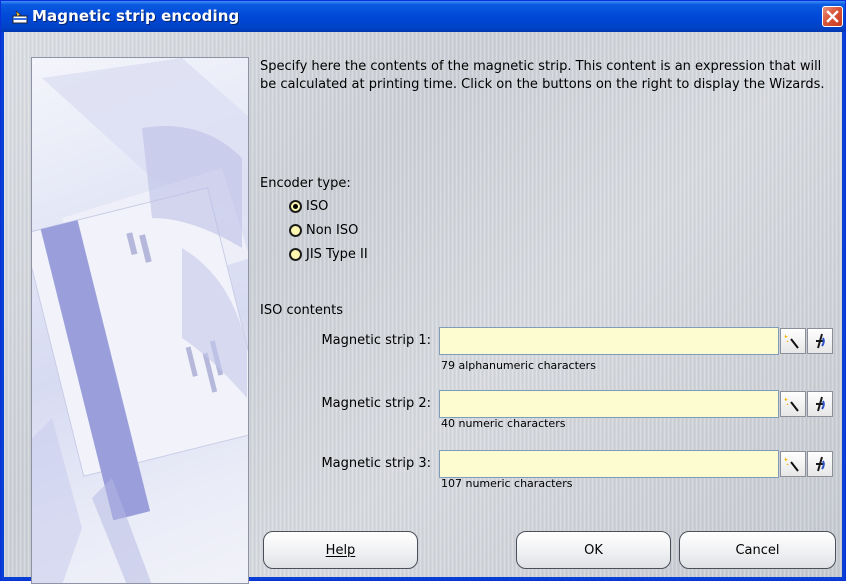  What do you see at coordinates (503, 423) in the screenshot?
I see `strip-2-hint: 40 numeric characters` at bounding box center [503, 423].